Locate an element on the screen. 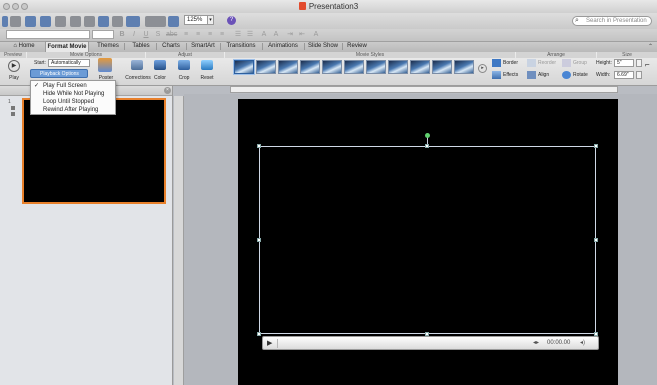 Image resolution: width=657 pixels, height=385 pixels. indent-icon: ⇥ is located at coordinates (290, 35).